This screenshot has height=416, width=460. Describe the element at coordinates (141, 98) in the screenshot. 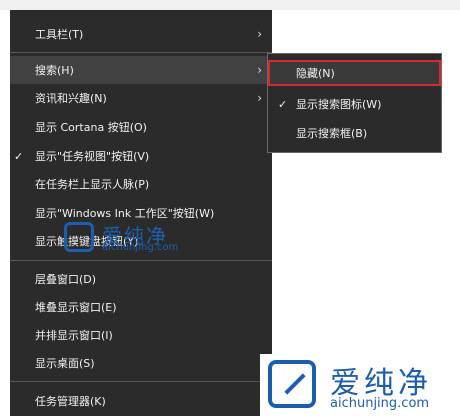

I see `menu-item-news-interests: 资讯和兴趣(N) ›` at that location.